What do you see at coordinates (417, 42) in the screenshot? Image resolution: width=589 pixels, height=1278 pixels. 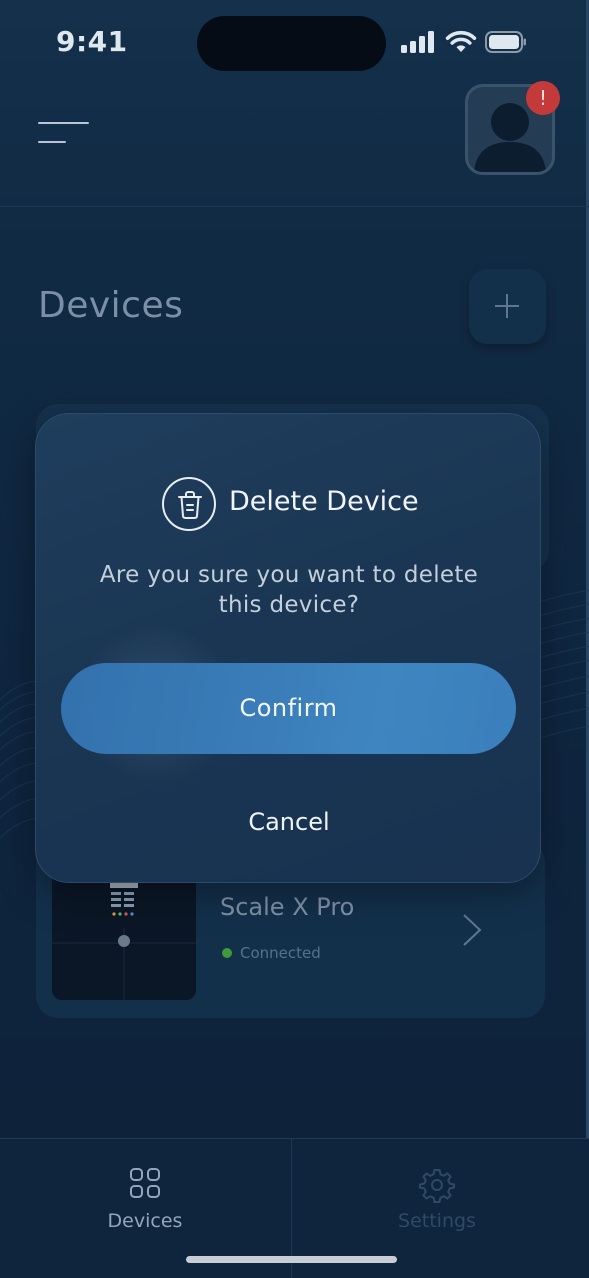 I see `signal-icon` at bounding box center [417, 42].